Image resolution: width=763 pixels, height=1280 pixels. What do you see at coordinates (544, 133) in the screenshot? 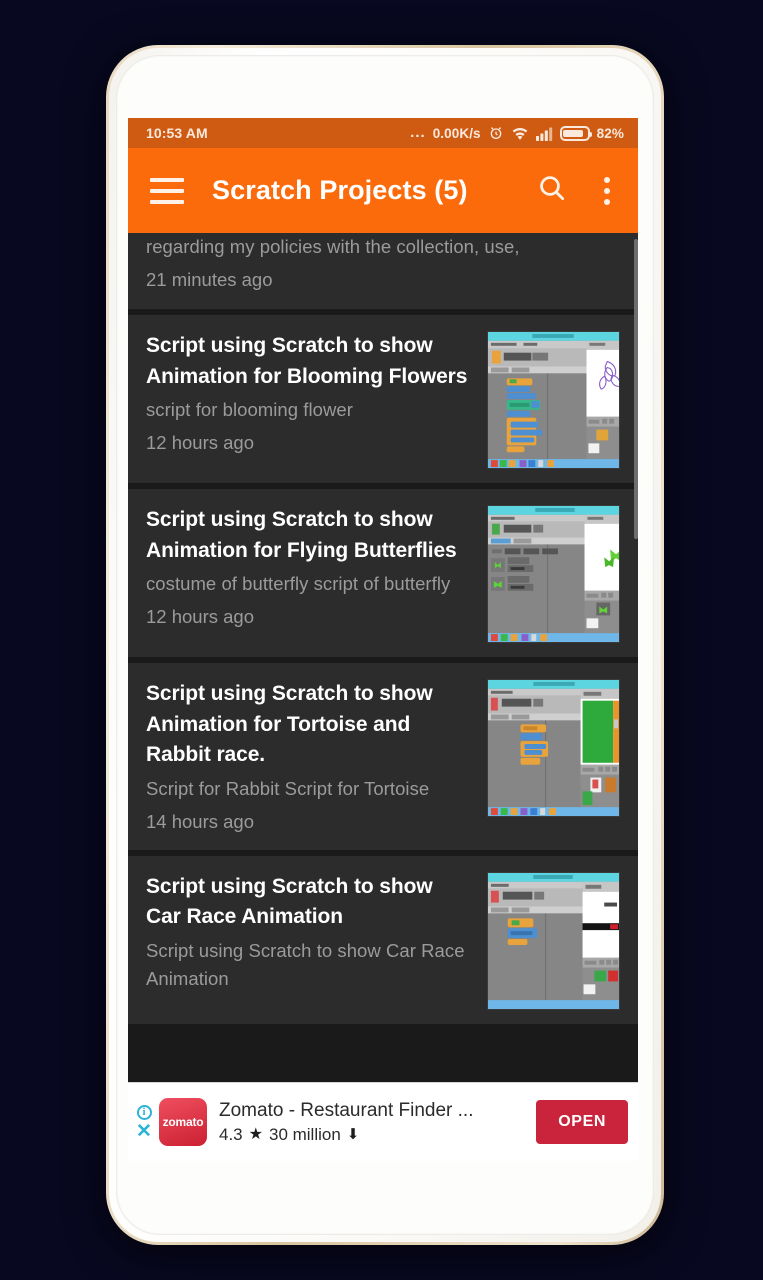
I see `signal-bars-icon` at bounding box center [544, 133].